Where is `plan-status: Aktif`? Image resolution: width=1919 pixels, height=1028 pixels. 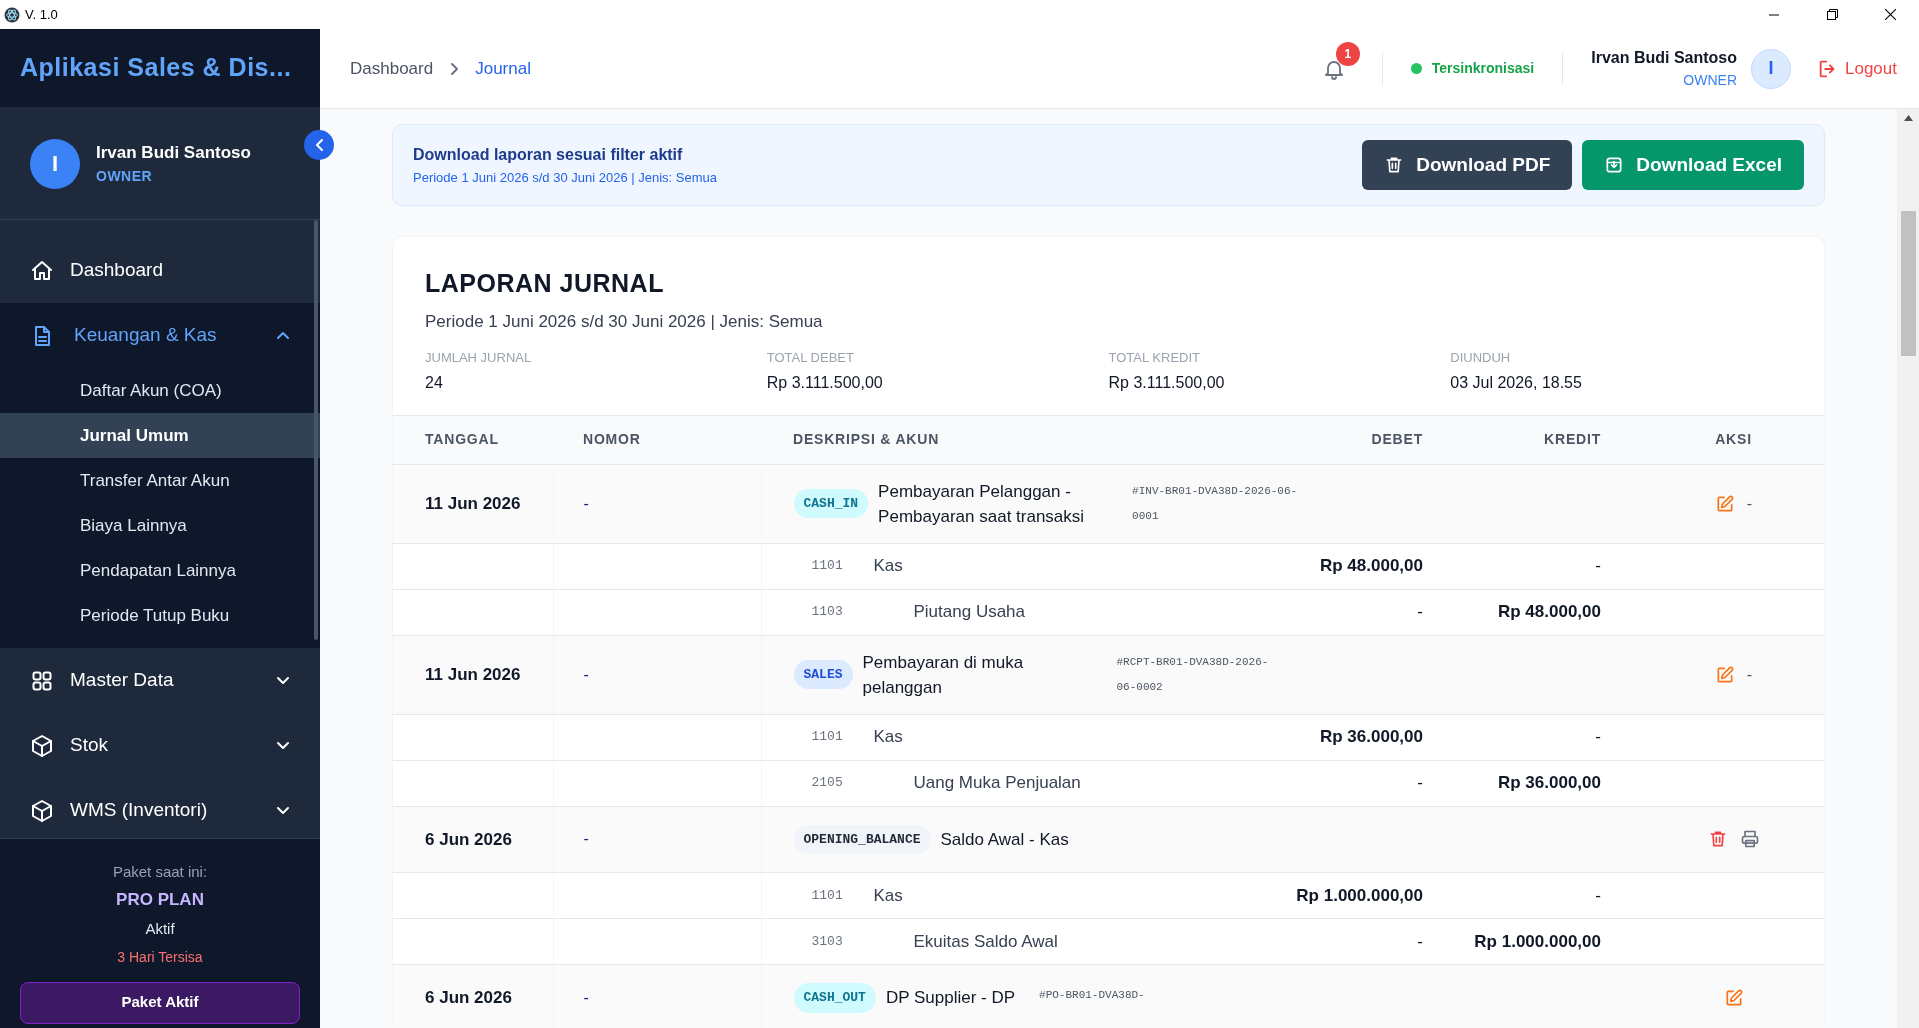 plan-status: Aktif is located at coordinates (160, 929).